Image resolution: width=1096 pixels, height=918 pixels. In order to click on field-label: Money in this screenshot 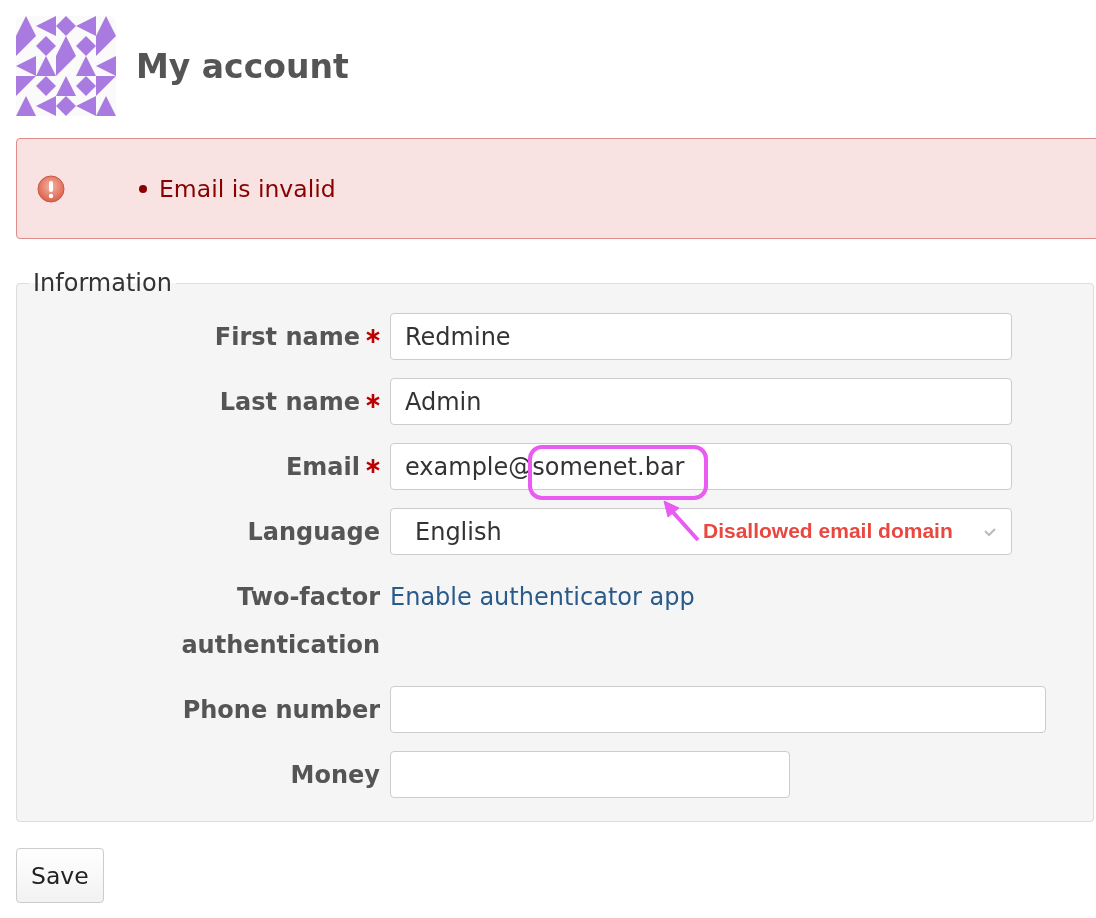, I will do `click(335, 775)`.